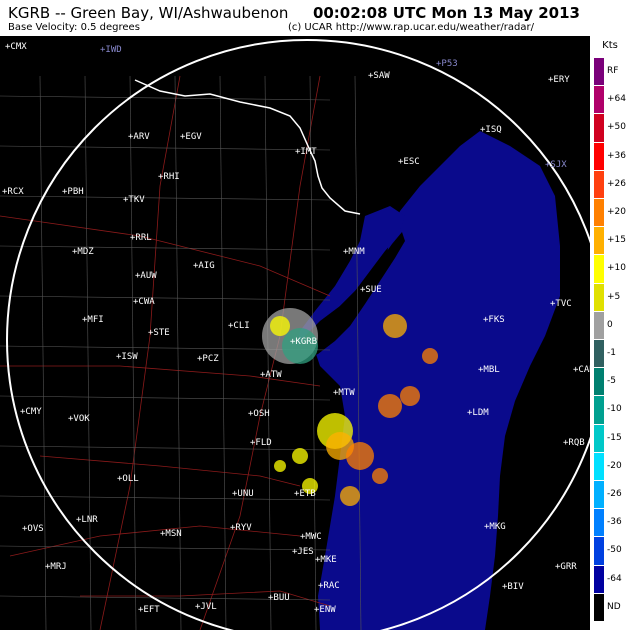  What do you see at coordinates (556, 165) in the screenshot?
I see `city-label: +SJX` at bounding box center [556, 165].